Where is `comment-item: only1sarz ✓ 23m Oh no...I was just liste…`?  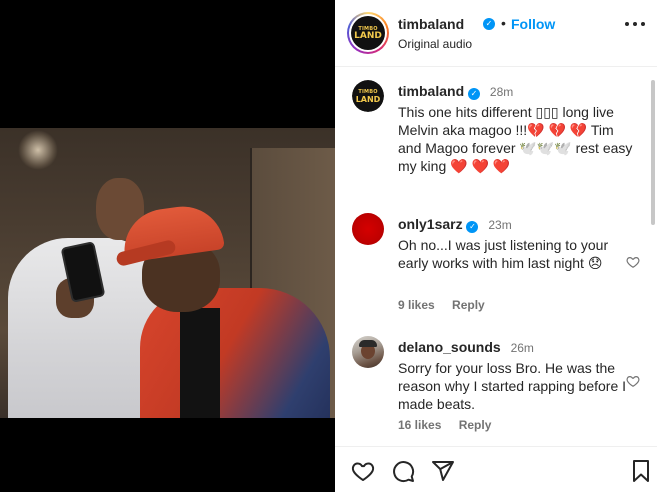 comment-item: only1sarz ✓ 23m Oh no...I was just liste… is located at coordinates (494, 263).